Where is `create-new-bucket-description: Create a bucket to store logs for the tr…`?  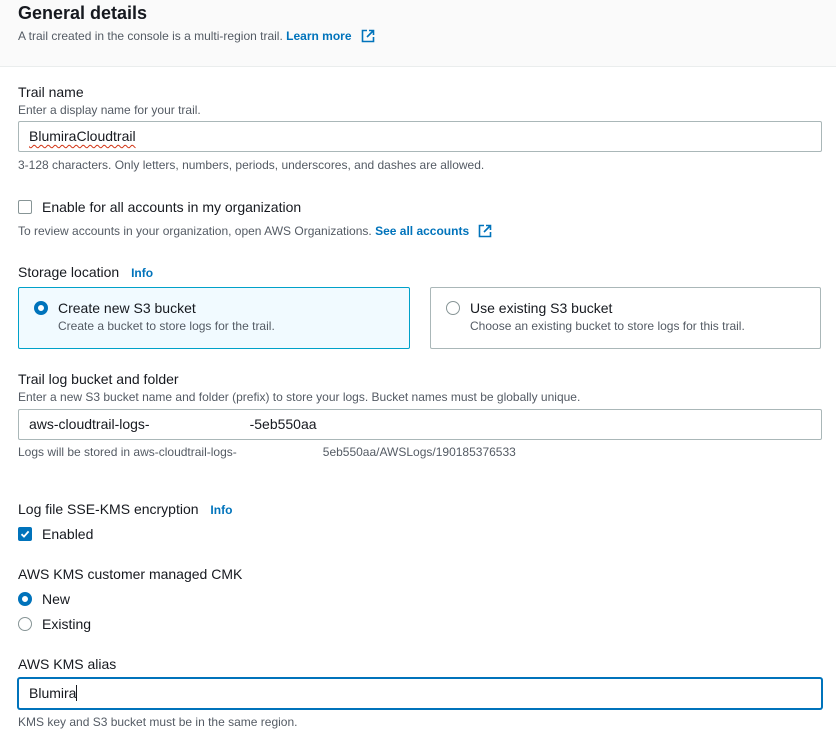 create-new-bucket-description: Create a bucket to store logs for the tr… is located at coordinates (166, 326).